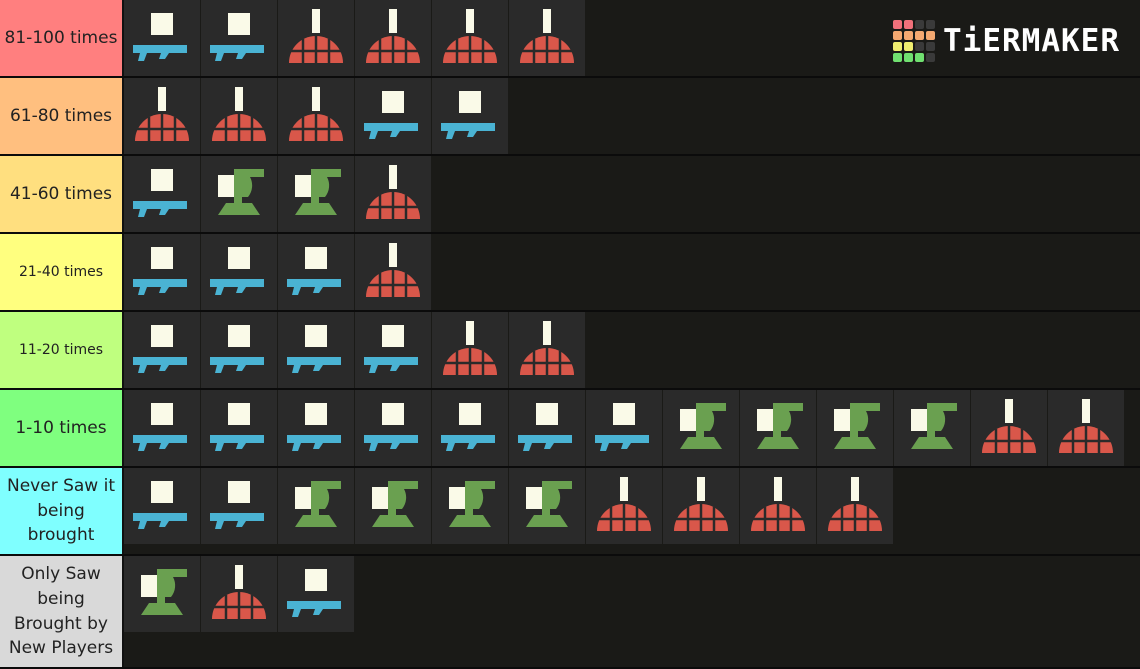 This screenshot has height=669, width=1140. Describe the element at coordinates (62, 428) in the screenshot. I see `tier-label: 1-10 times` at that location.